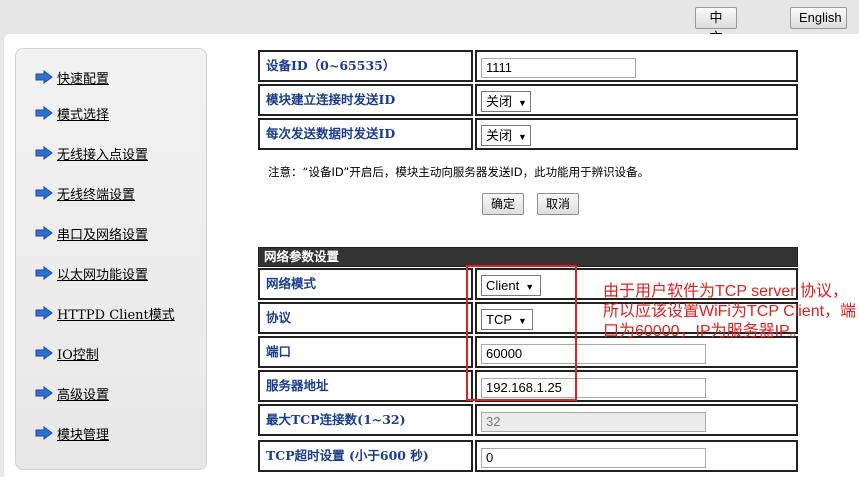 The image size is (859, 477). I want to click on sidebar-item-module-management: 模块管理, so click(72, 433).